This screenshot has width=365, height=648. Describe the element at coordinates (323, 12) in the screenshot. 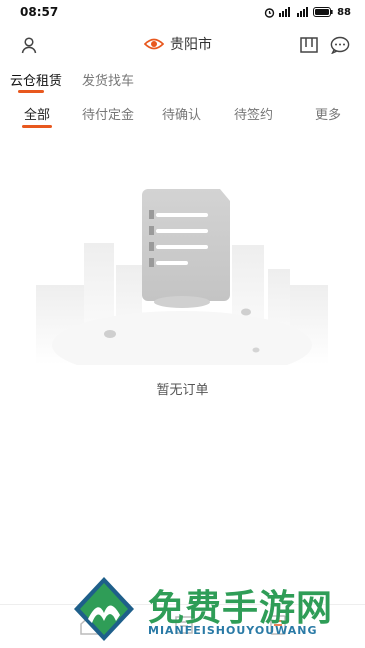

I see `battery-icon` at that location.